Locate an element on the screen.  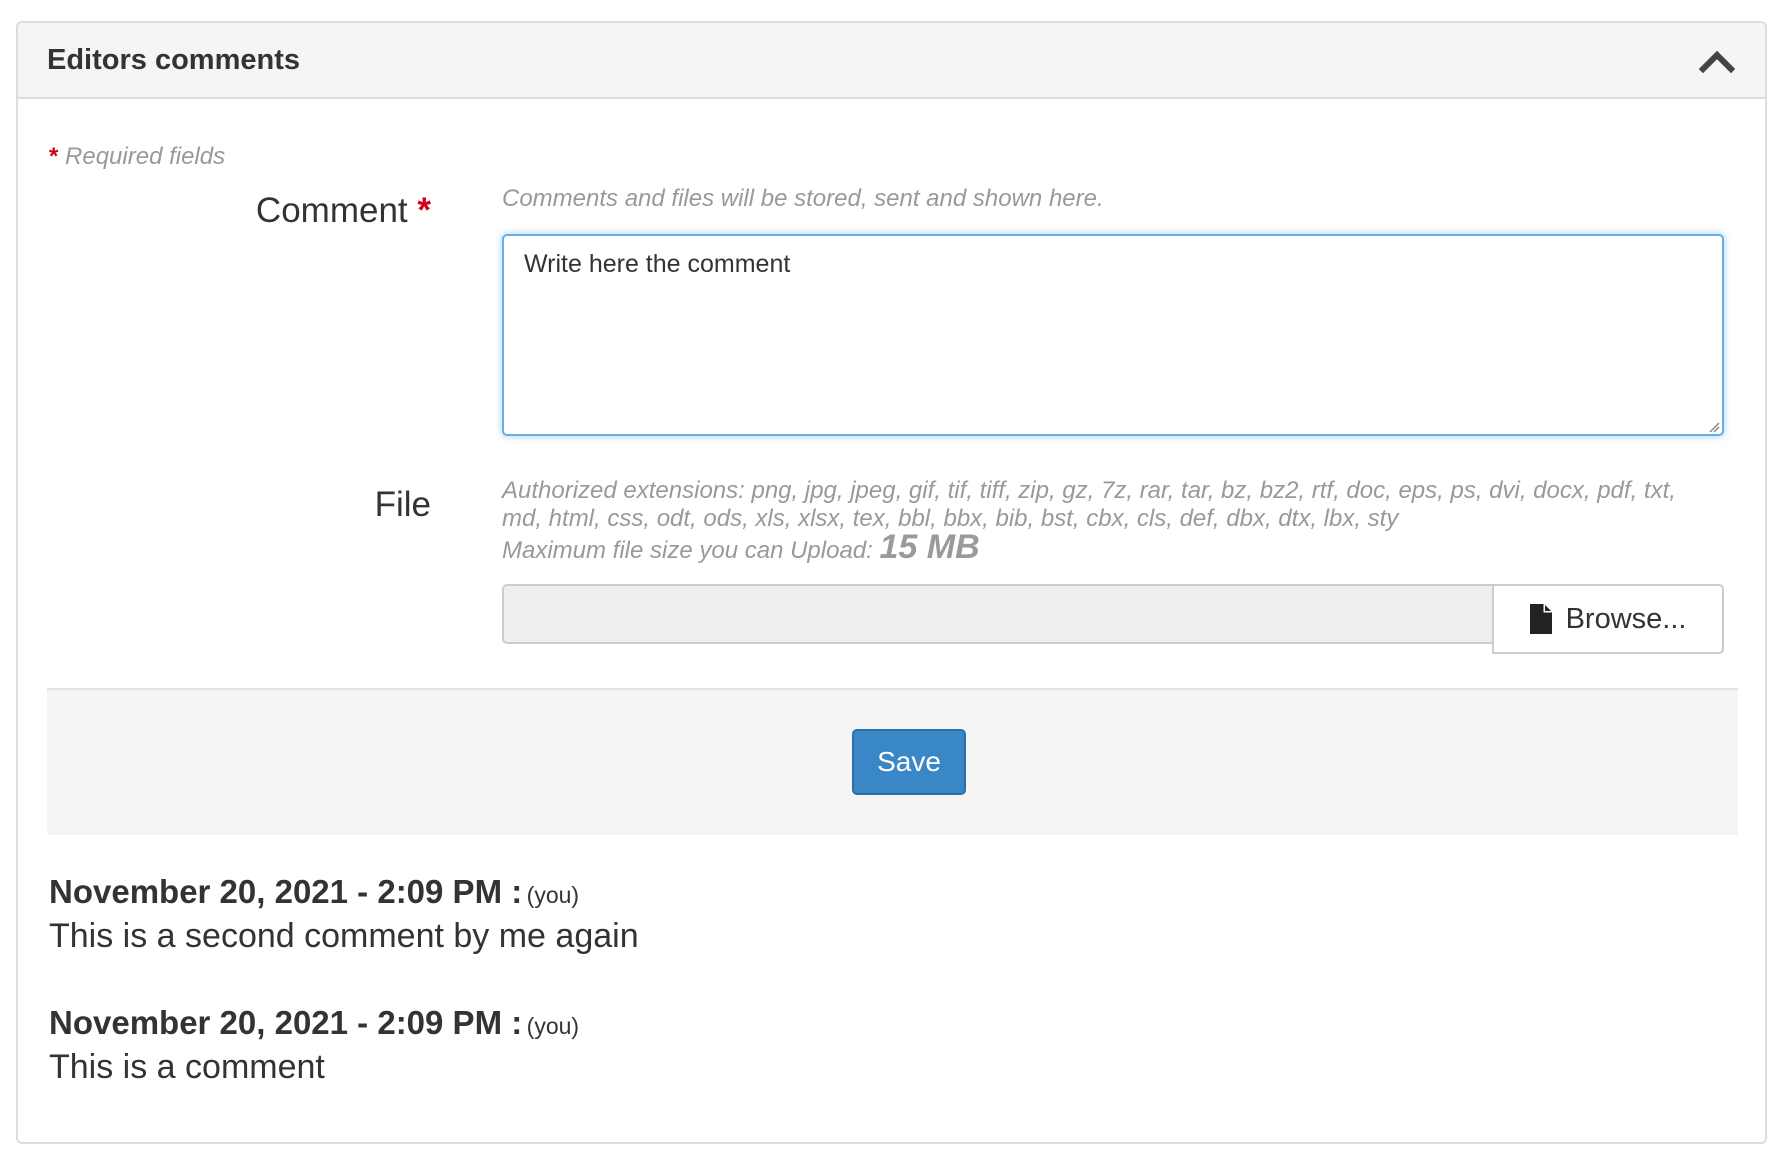
resize-grip-icon is located at coordinates (1714, 426).